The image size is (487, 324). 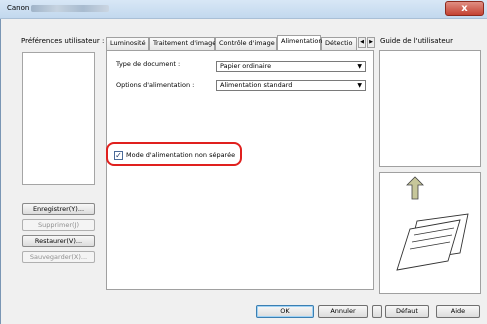 I want to click on close-icon: x, so click(x=464, y=8).